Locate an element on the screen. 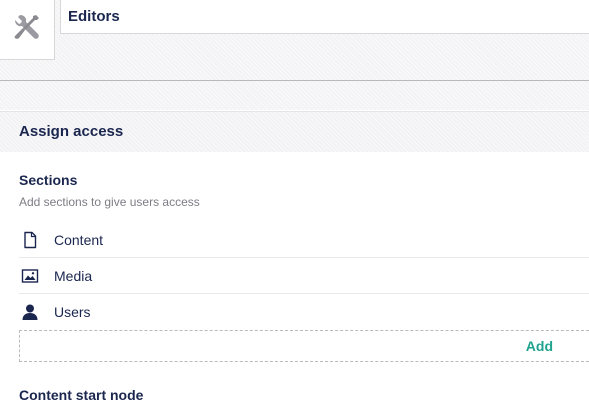 Image resolution: width=589 pixels, height=411 pixels. section-item-content: Content is located at coordinates (304, 240).